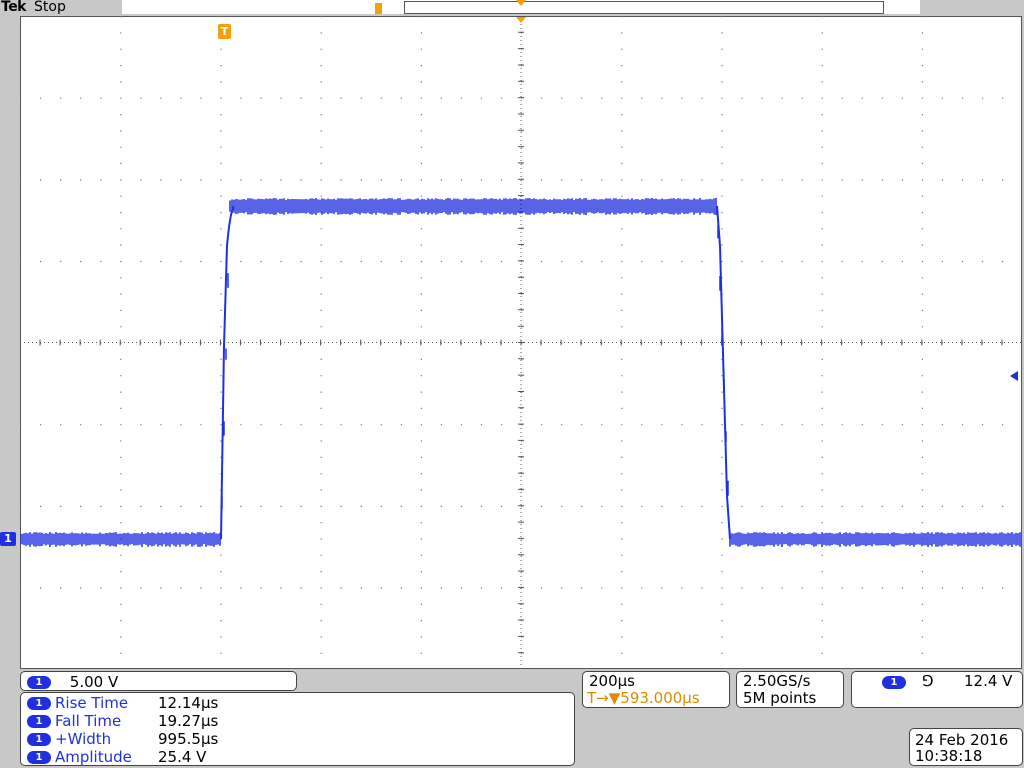 This screenshot has width=1024, height=768. Describe the element at coordinates (8, 539) in the screenshot. I see `ch1-ground-marker-icon: 1` at that location.